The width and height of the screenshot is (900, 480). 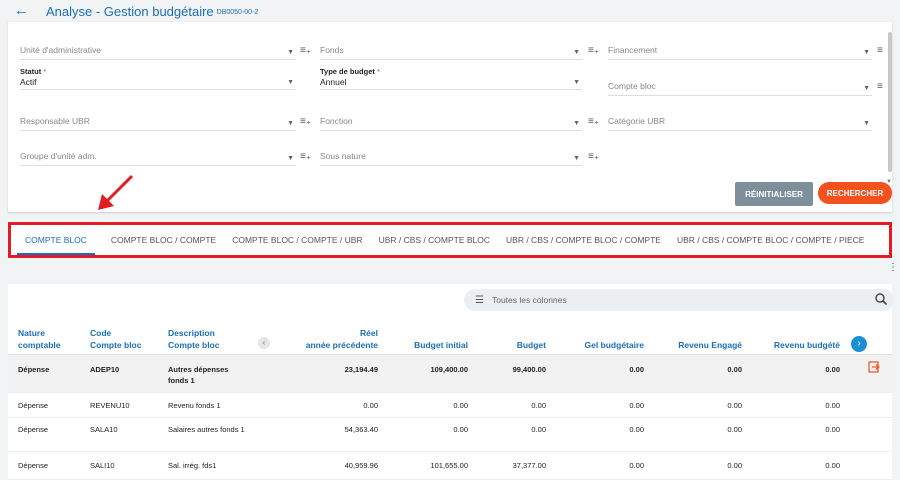 I want to click on groupe-unite-label: Groupe d'unité adm., so click(x=58, y=156).